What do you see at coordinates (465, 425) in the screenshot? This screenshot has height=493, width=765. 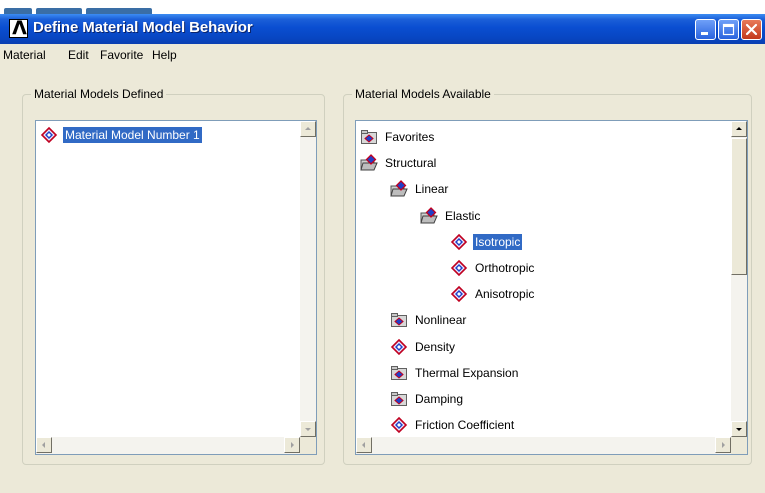 I see `tree-item-label: Friction Coefficient` at bounding box center [465, 425].